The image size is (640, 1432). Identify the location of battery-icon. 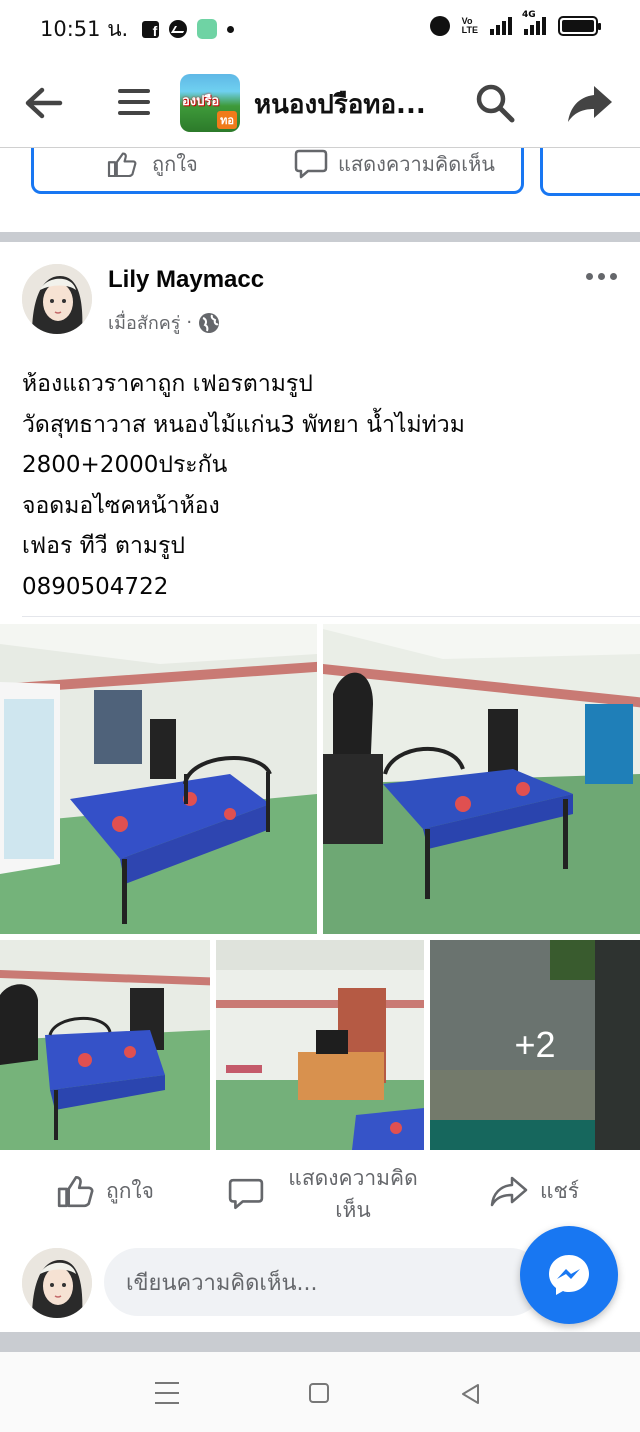
(579, 26).